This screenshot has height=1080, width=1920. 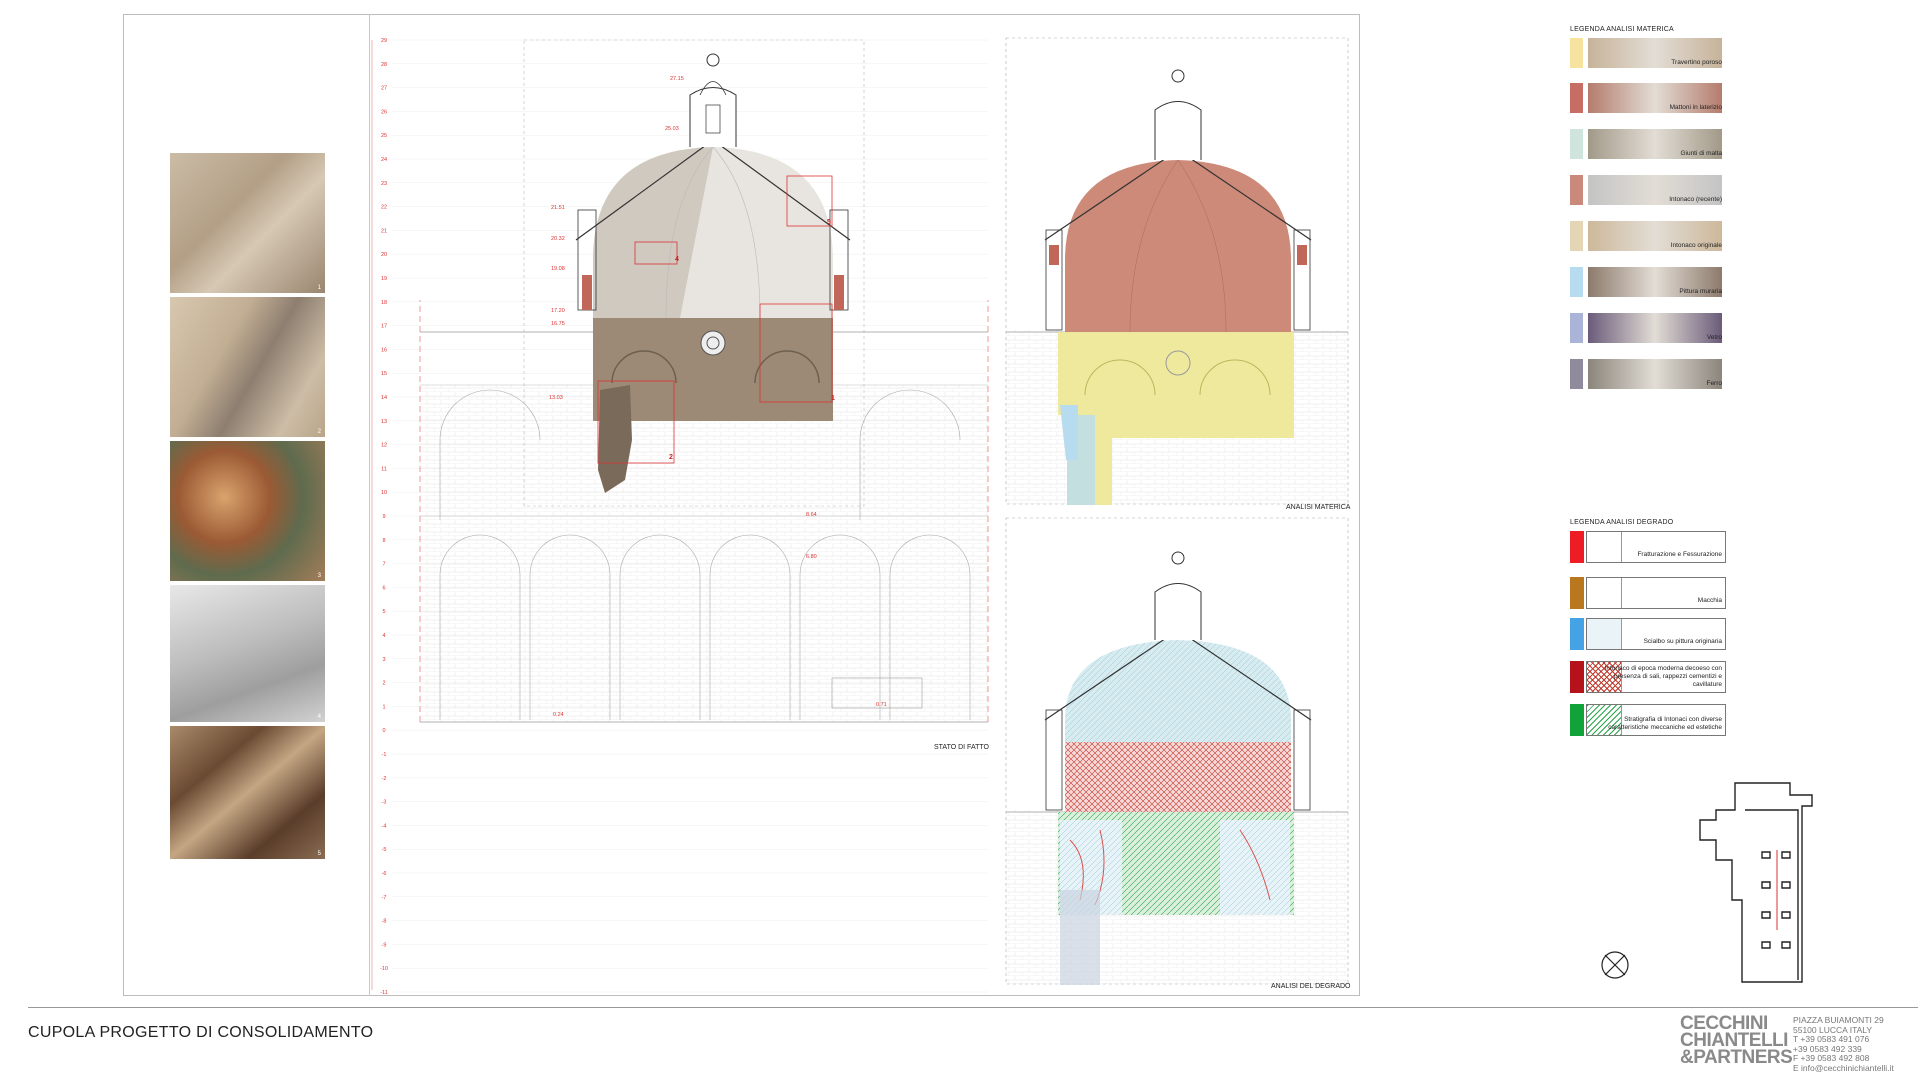 What do you see at coordinates (973, 1007) in the screenshot?
I see `footer-rule` at bounding box center [973, 1007].